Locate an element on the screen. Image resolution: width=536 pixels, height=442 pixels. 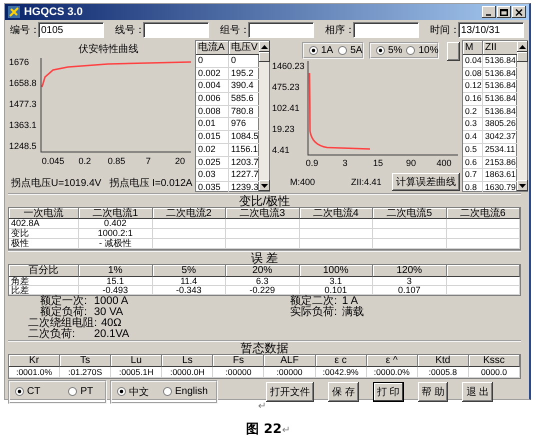
column-header: 120% is located at coordinates (409, 271).